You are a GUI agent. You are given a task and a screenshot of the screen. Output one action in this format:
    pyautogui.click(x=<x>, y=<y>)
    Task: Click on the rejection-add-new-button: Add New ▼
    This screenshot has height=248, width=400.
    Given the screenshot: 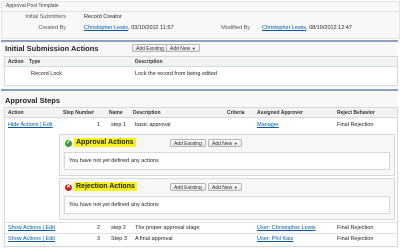 What is the action you would take?
    pyautogui.click(x=225, y=187)
    